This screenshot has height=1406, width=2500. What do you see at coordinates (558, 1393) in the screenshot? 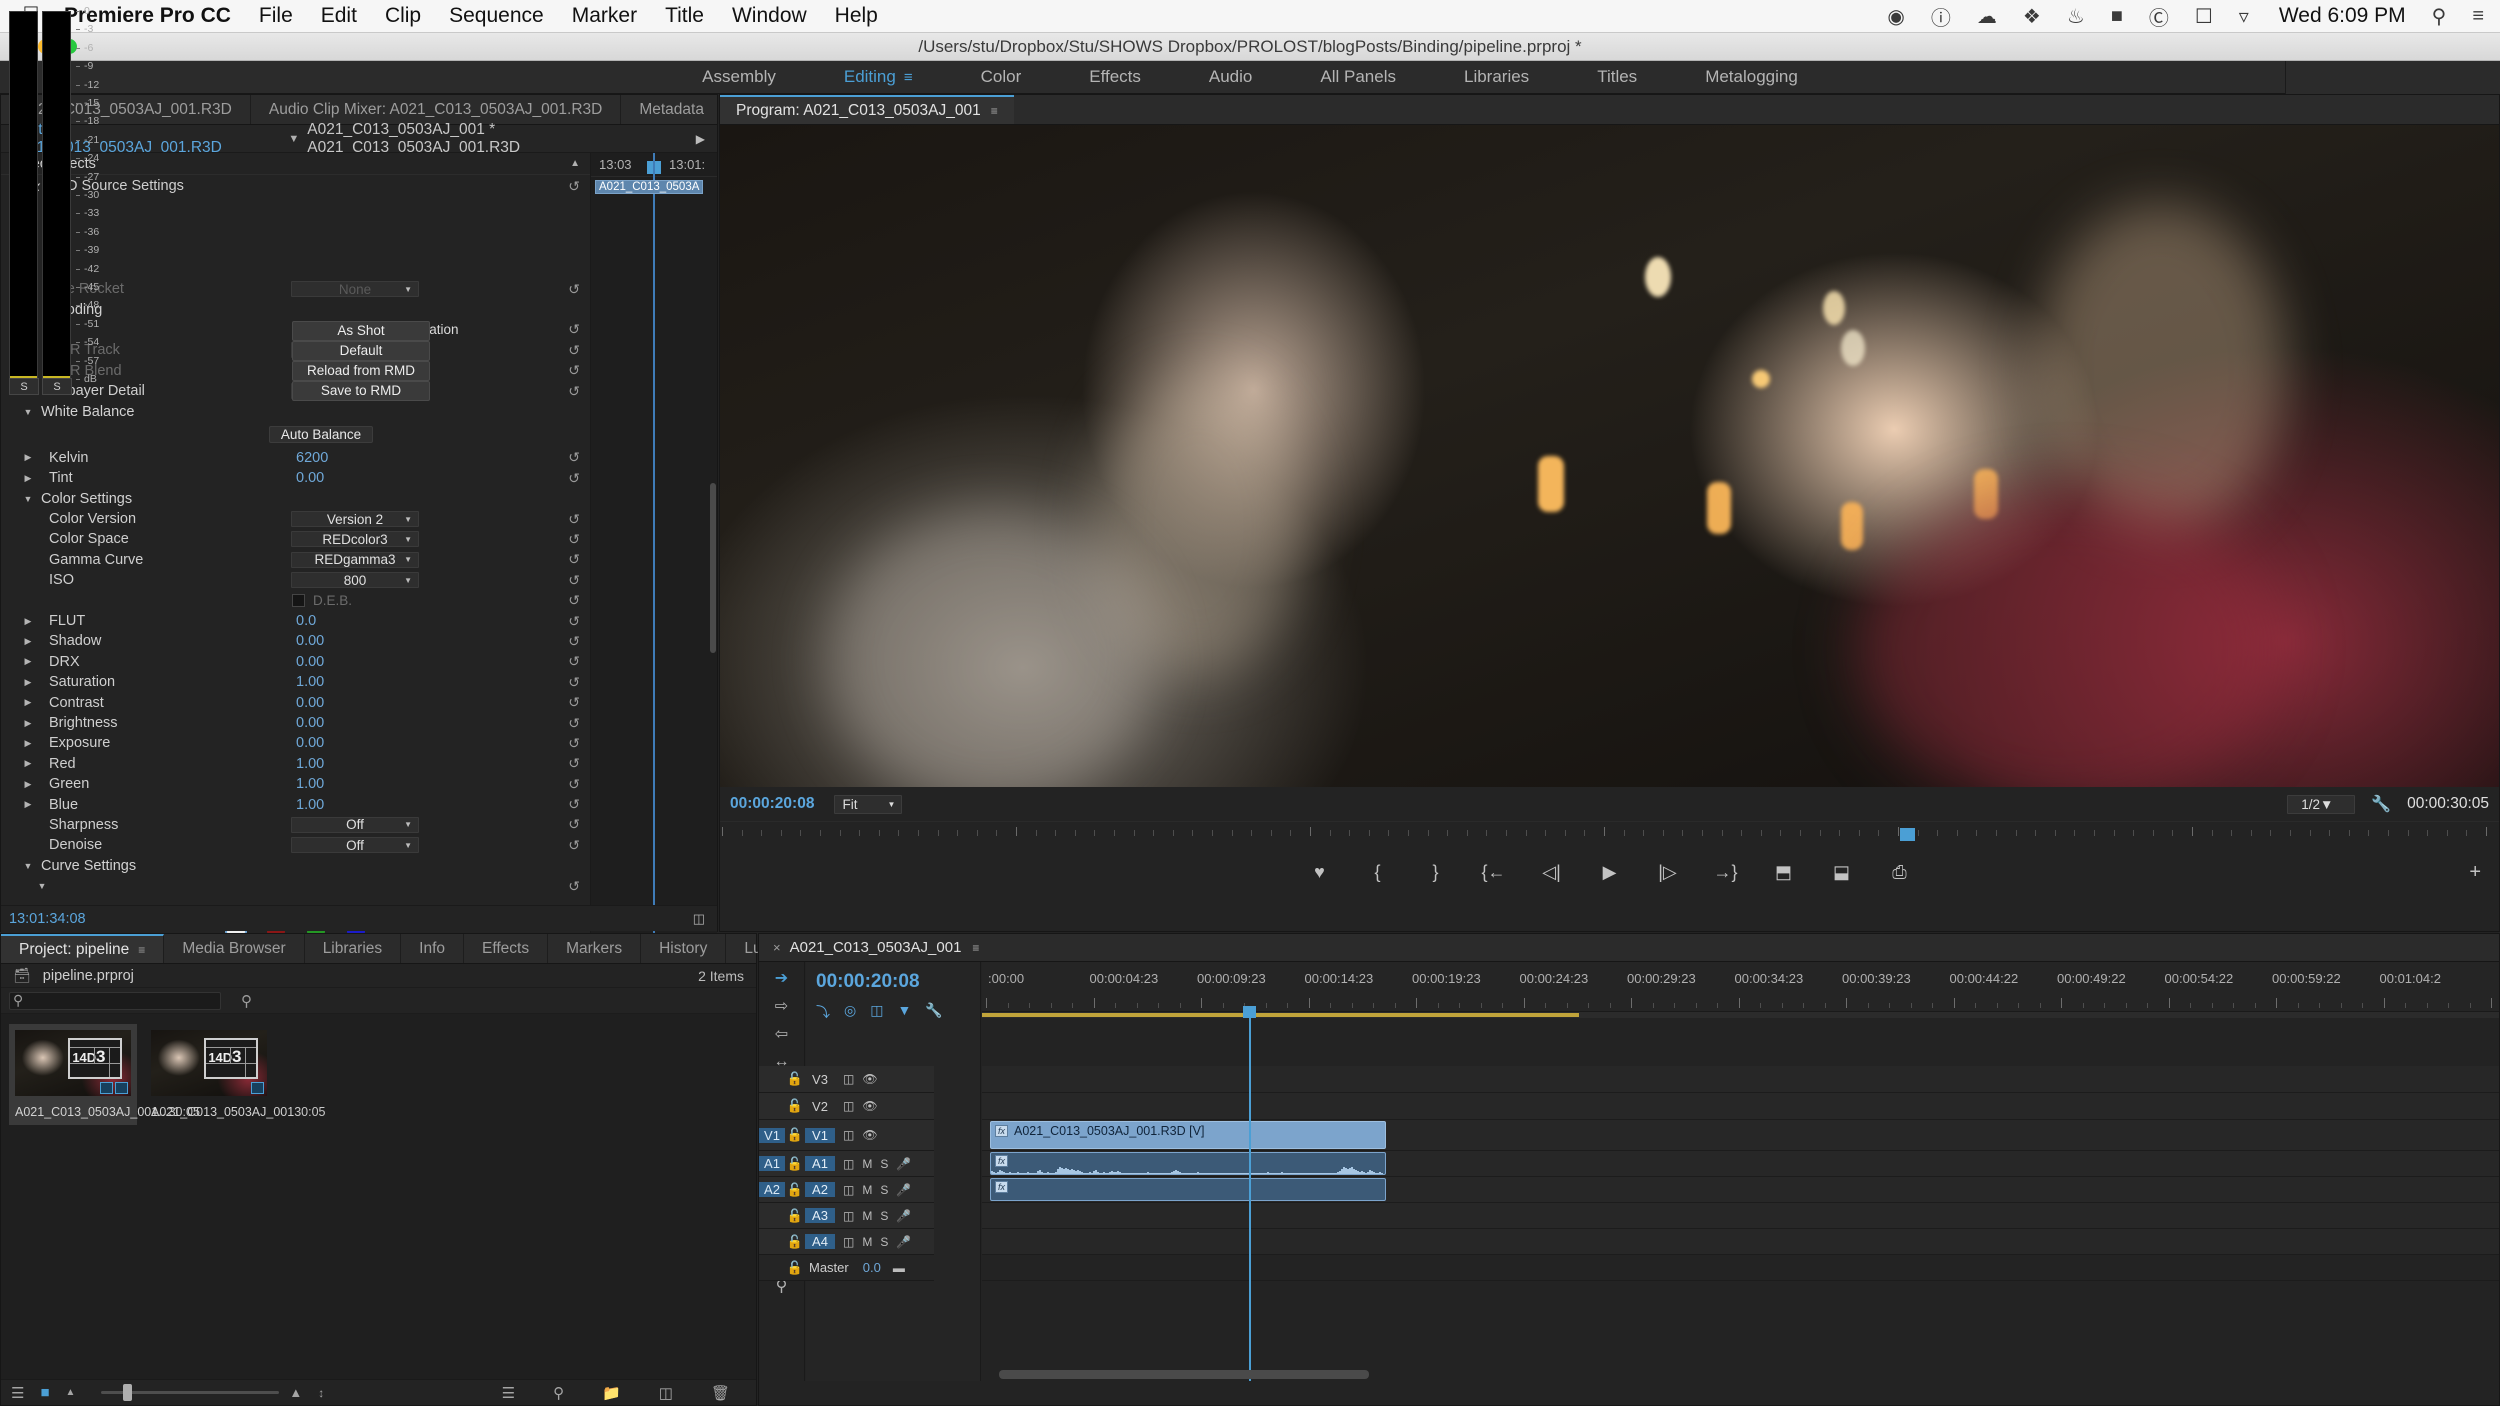
I see `find-icon: ⚲` at bounding box center [558, 1393].